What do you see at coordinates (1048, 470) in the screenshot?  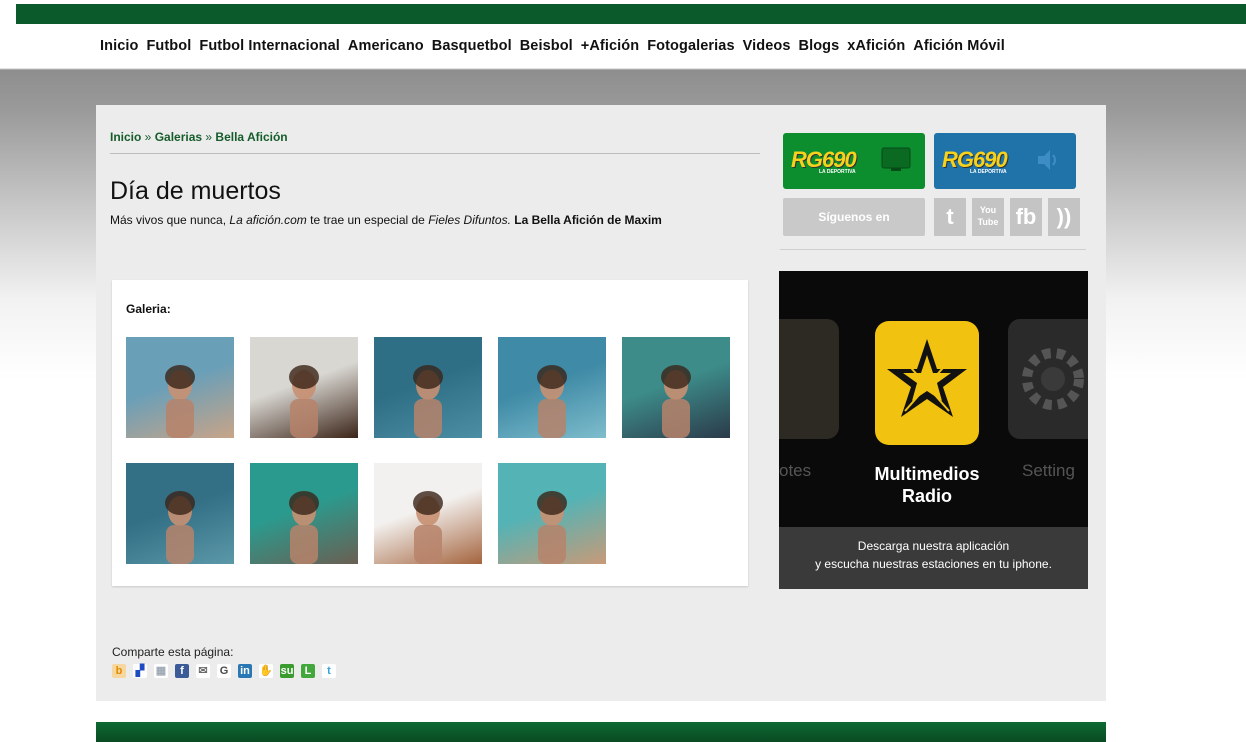 I see `ghost-label-right: Setting` at bounding box center [1048, 470].